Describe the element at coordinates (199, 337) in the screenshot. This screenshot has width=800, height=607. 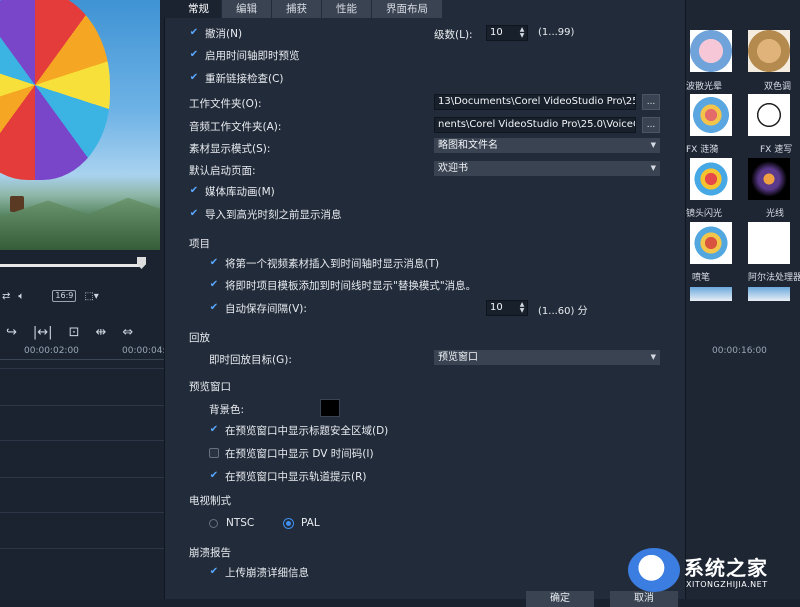
I see `playback-section-title: 回放` at that location.